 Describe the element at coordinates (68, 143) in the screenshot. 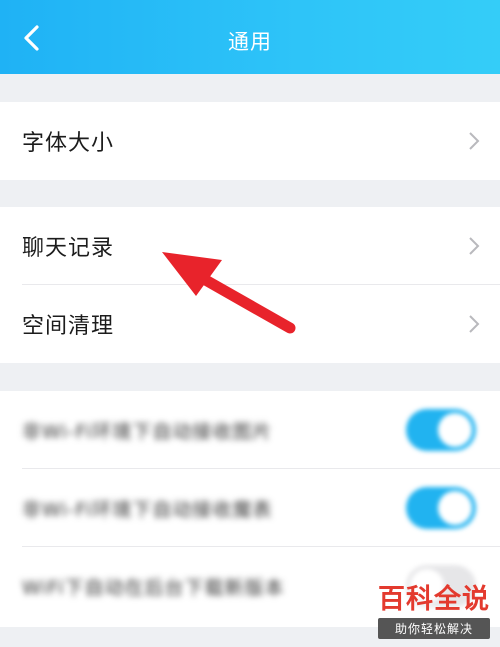

I see `font-size-label: 字体大小` at that location.